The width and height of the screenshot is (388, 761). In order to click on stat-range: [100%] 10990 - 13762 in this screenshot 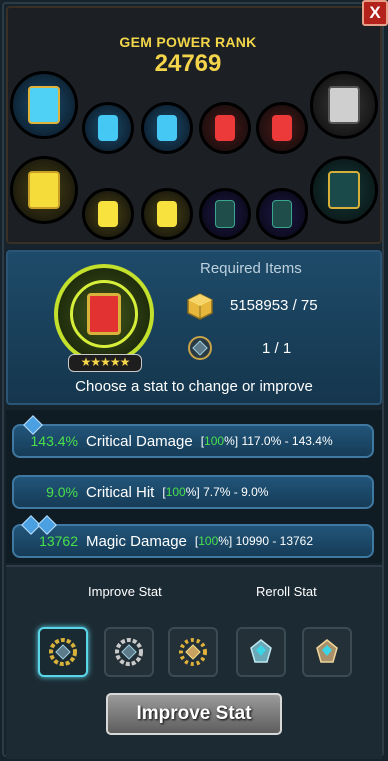, I will do `click(254, 541)`.